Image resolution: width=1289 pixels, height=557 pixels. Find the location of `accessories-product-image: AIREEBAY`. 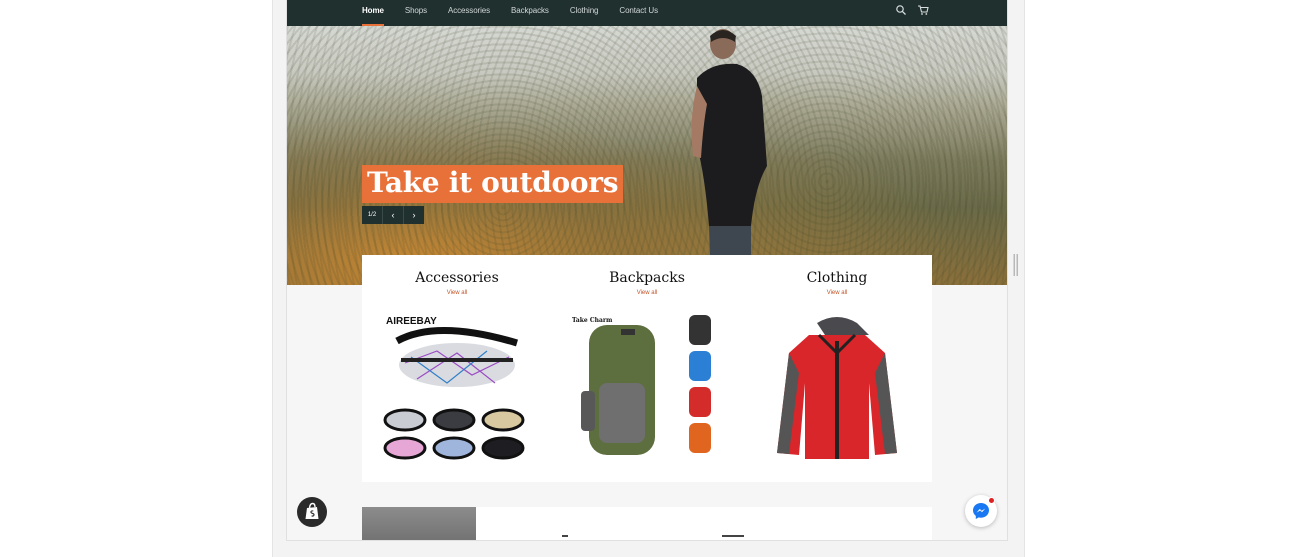

accessories-product-image: AIREEBAY is located at coordinates (454, 388).